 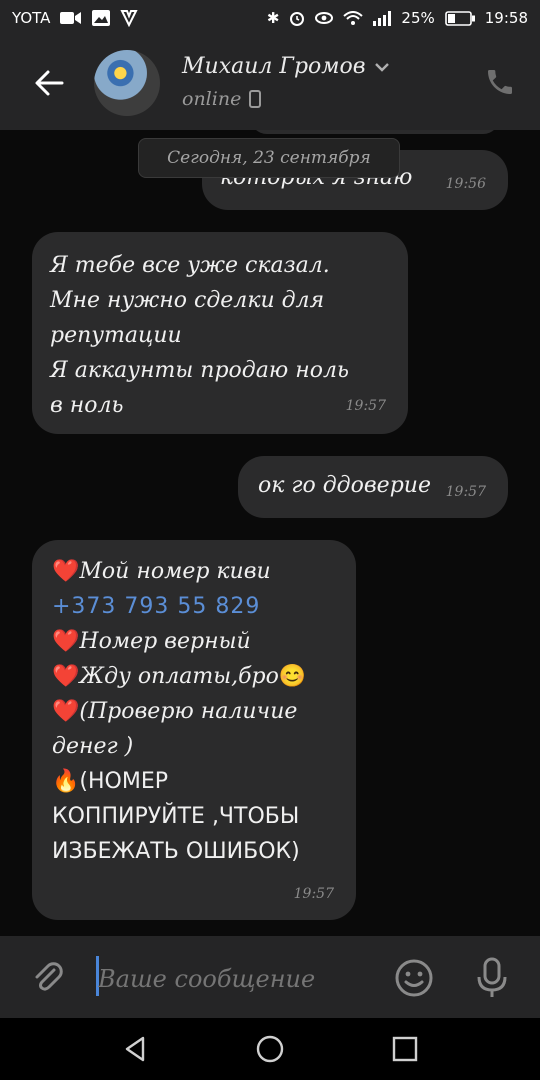 I want to click on message-line: в ноль, so click(x=87, y=405).